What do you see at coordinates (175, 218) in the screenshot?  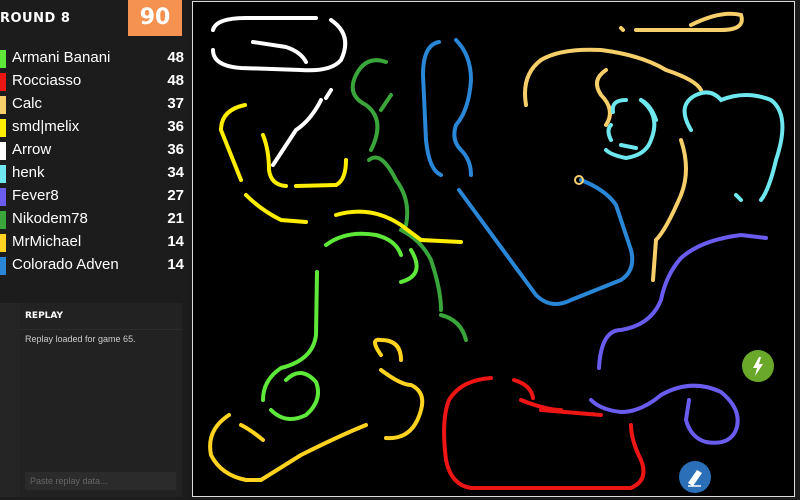 I see `player-score: 21` at bounding box center [175, 218].